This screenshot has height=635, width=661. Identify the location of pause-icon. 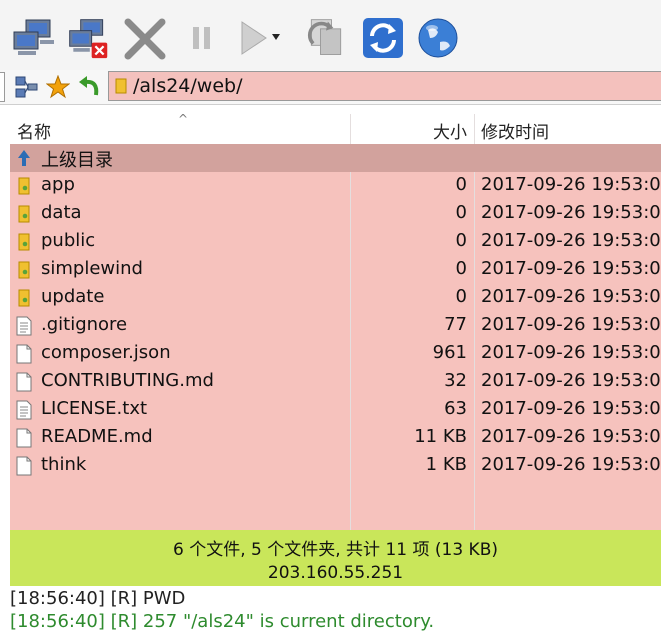
(201, 38).